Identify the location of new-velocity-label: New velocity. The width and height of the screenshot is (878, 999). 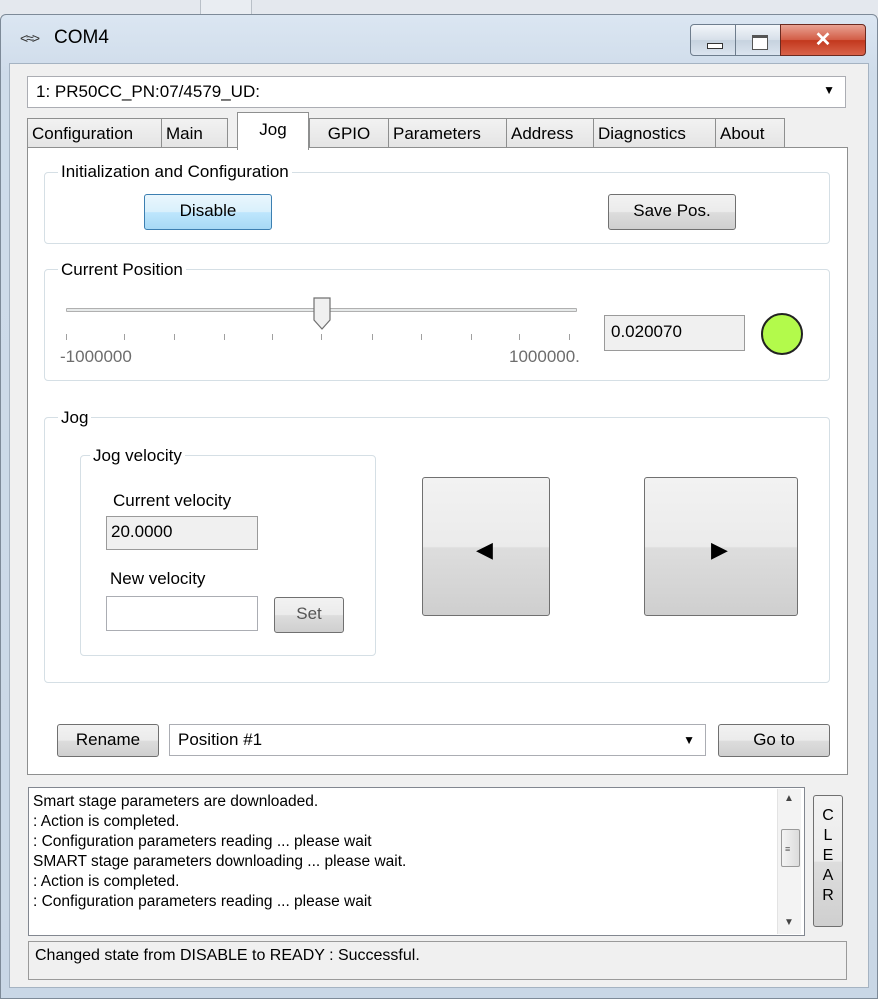
(158, 578).